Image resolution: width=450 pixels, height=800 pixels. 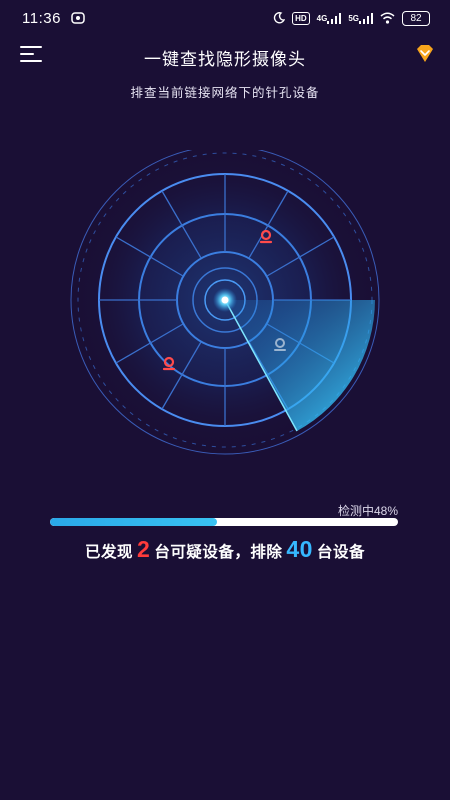 What do you see at coordinates (416, 18) in the screenshot?
I see `battery-indicator: 82` at bounding box center [416, 18].